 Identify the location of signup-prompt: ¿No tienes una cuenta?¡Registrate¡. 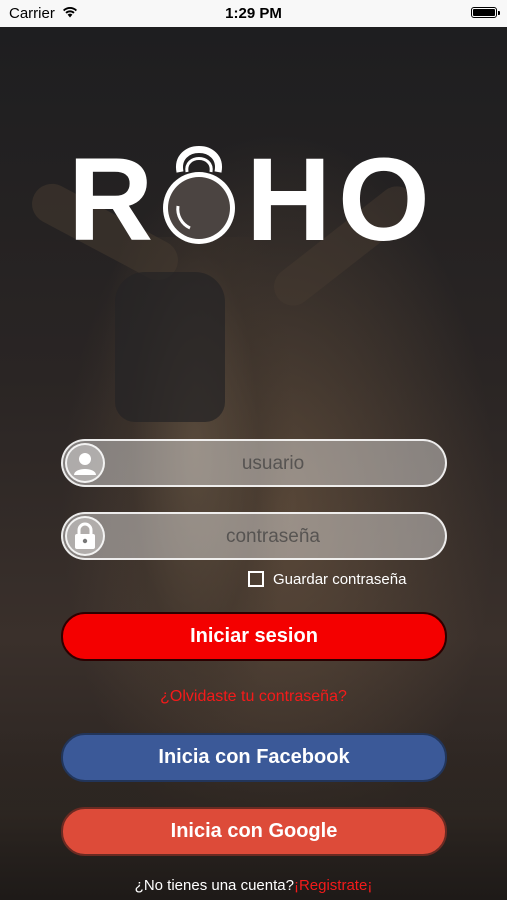
(253, 885).